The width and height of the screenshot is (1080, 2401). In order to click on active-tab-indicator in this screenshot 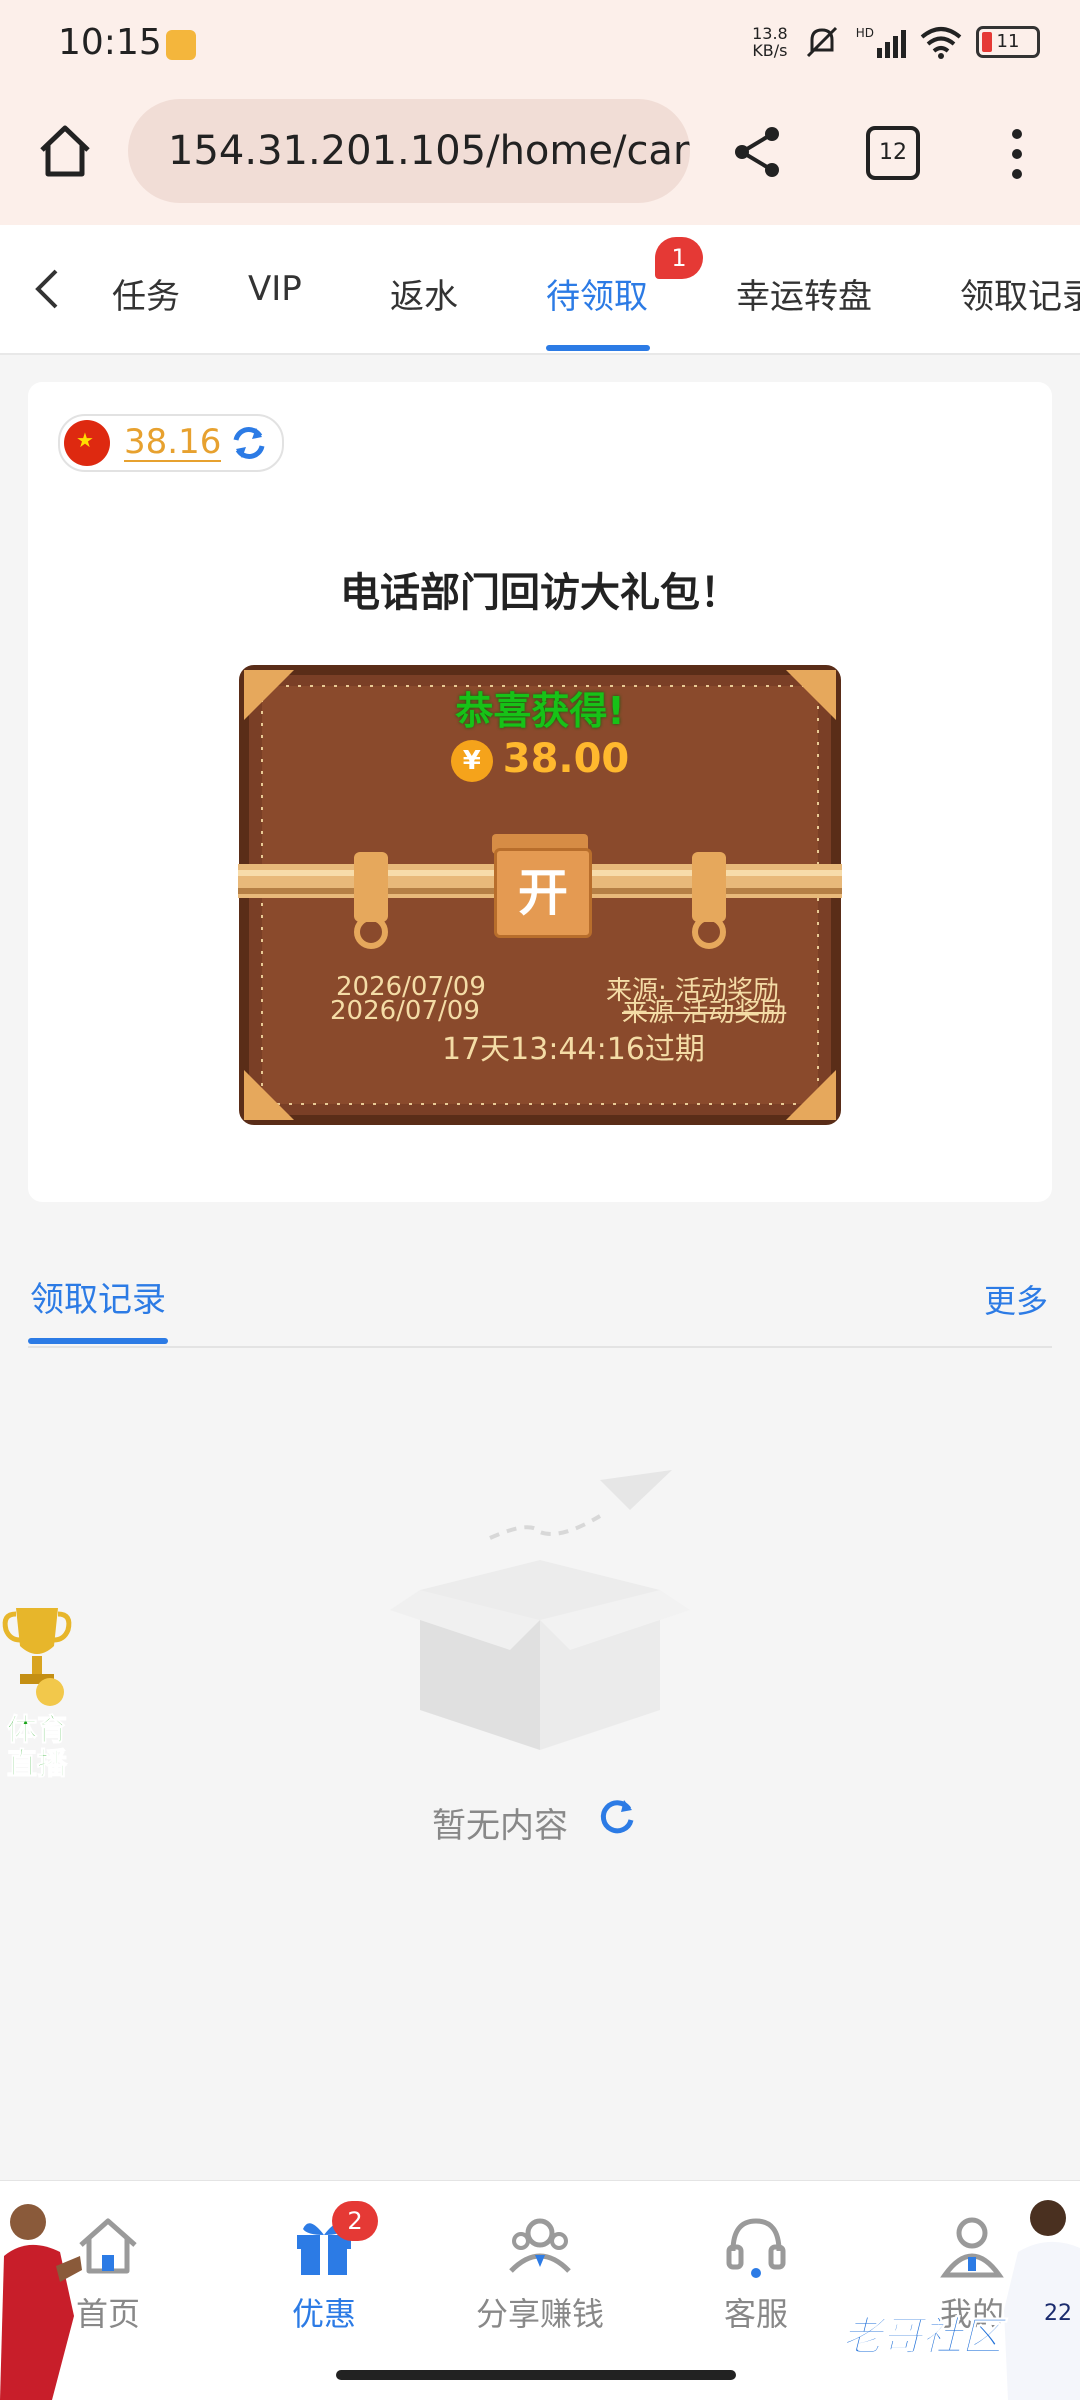, I will do `click(598, 348)`.